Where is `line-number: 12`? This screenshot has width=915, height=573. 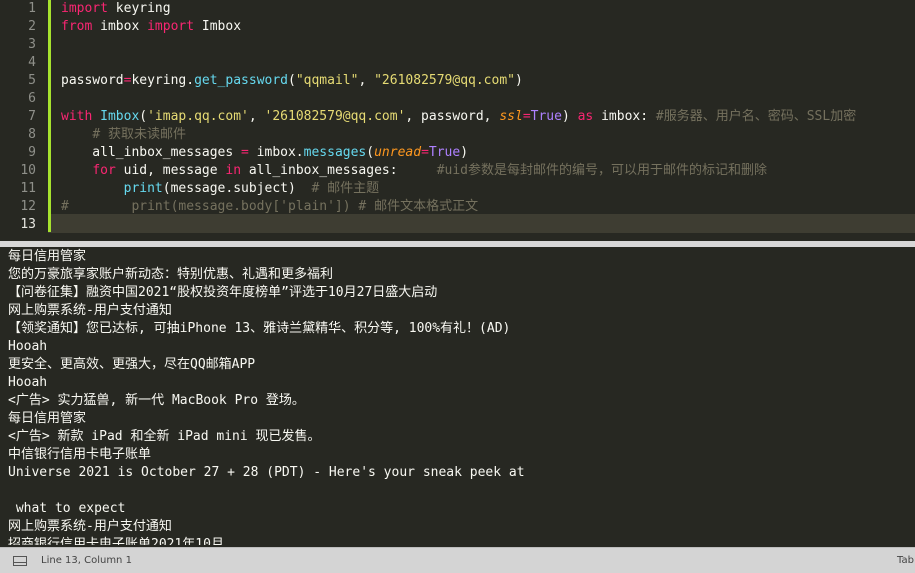
line-number: 12 is located at coordinates (28, 206).